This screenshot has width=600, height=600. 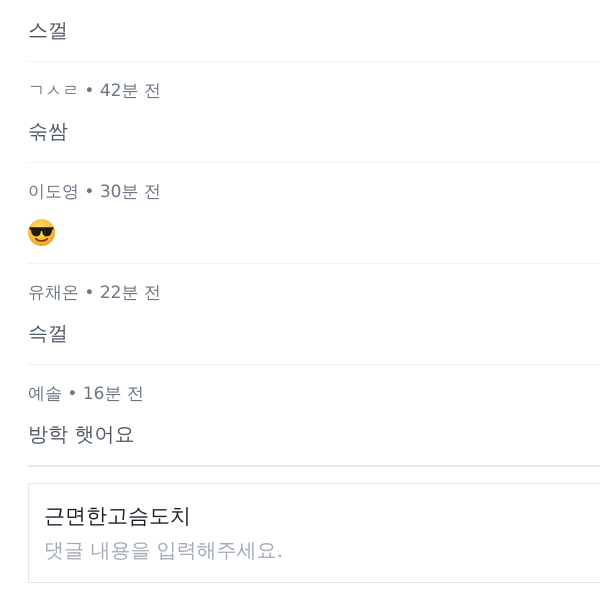 What do you see at coordinates (95, 192) in the screenshot?
I see `comment-byline: 이도영 • 30분 전` at bounding box center [95, 192].